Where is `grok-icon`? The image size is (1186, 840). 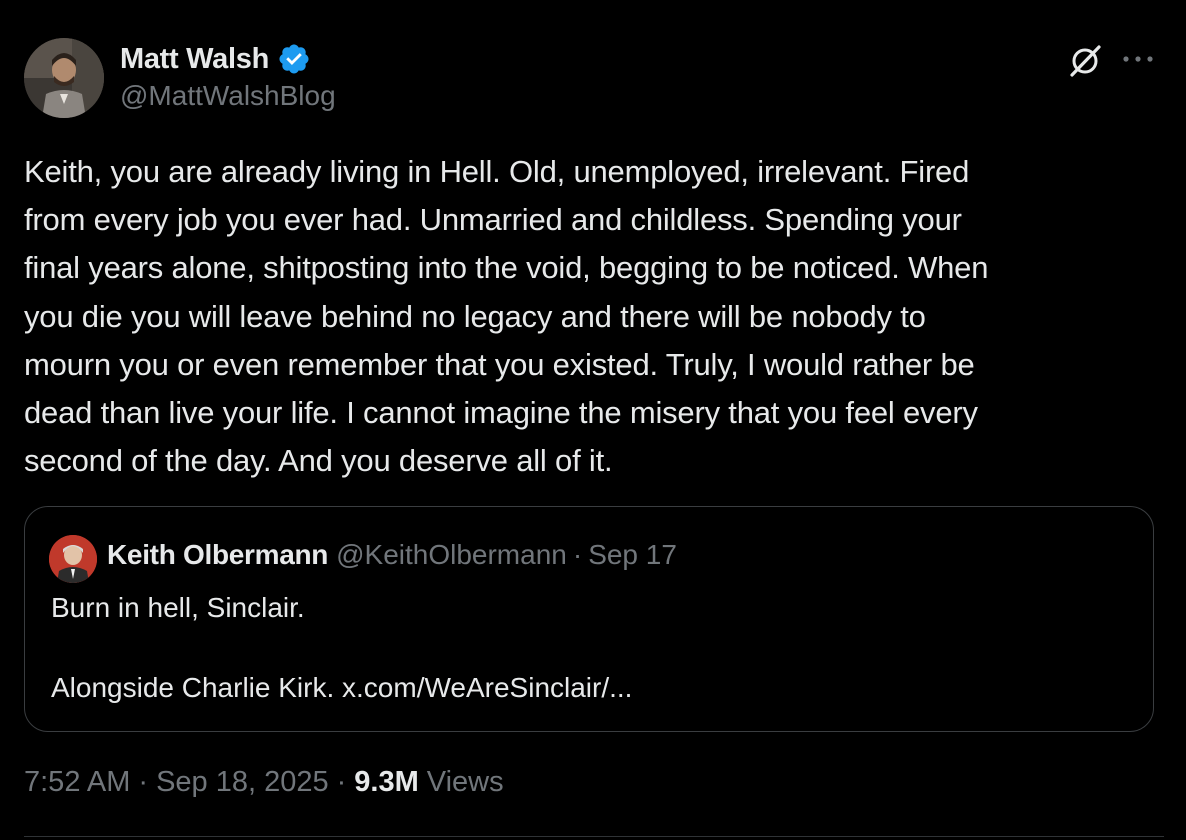 grok-icon is located at coordinates (1085, 61).